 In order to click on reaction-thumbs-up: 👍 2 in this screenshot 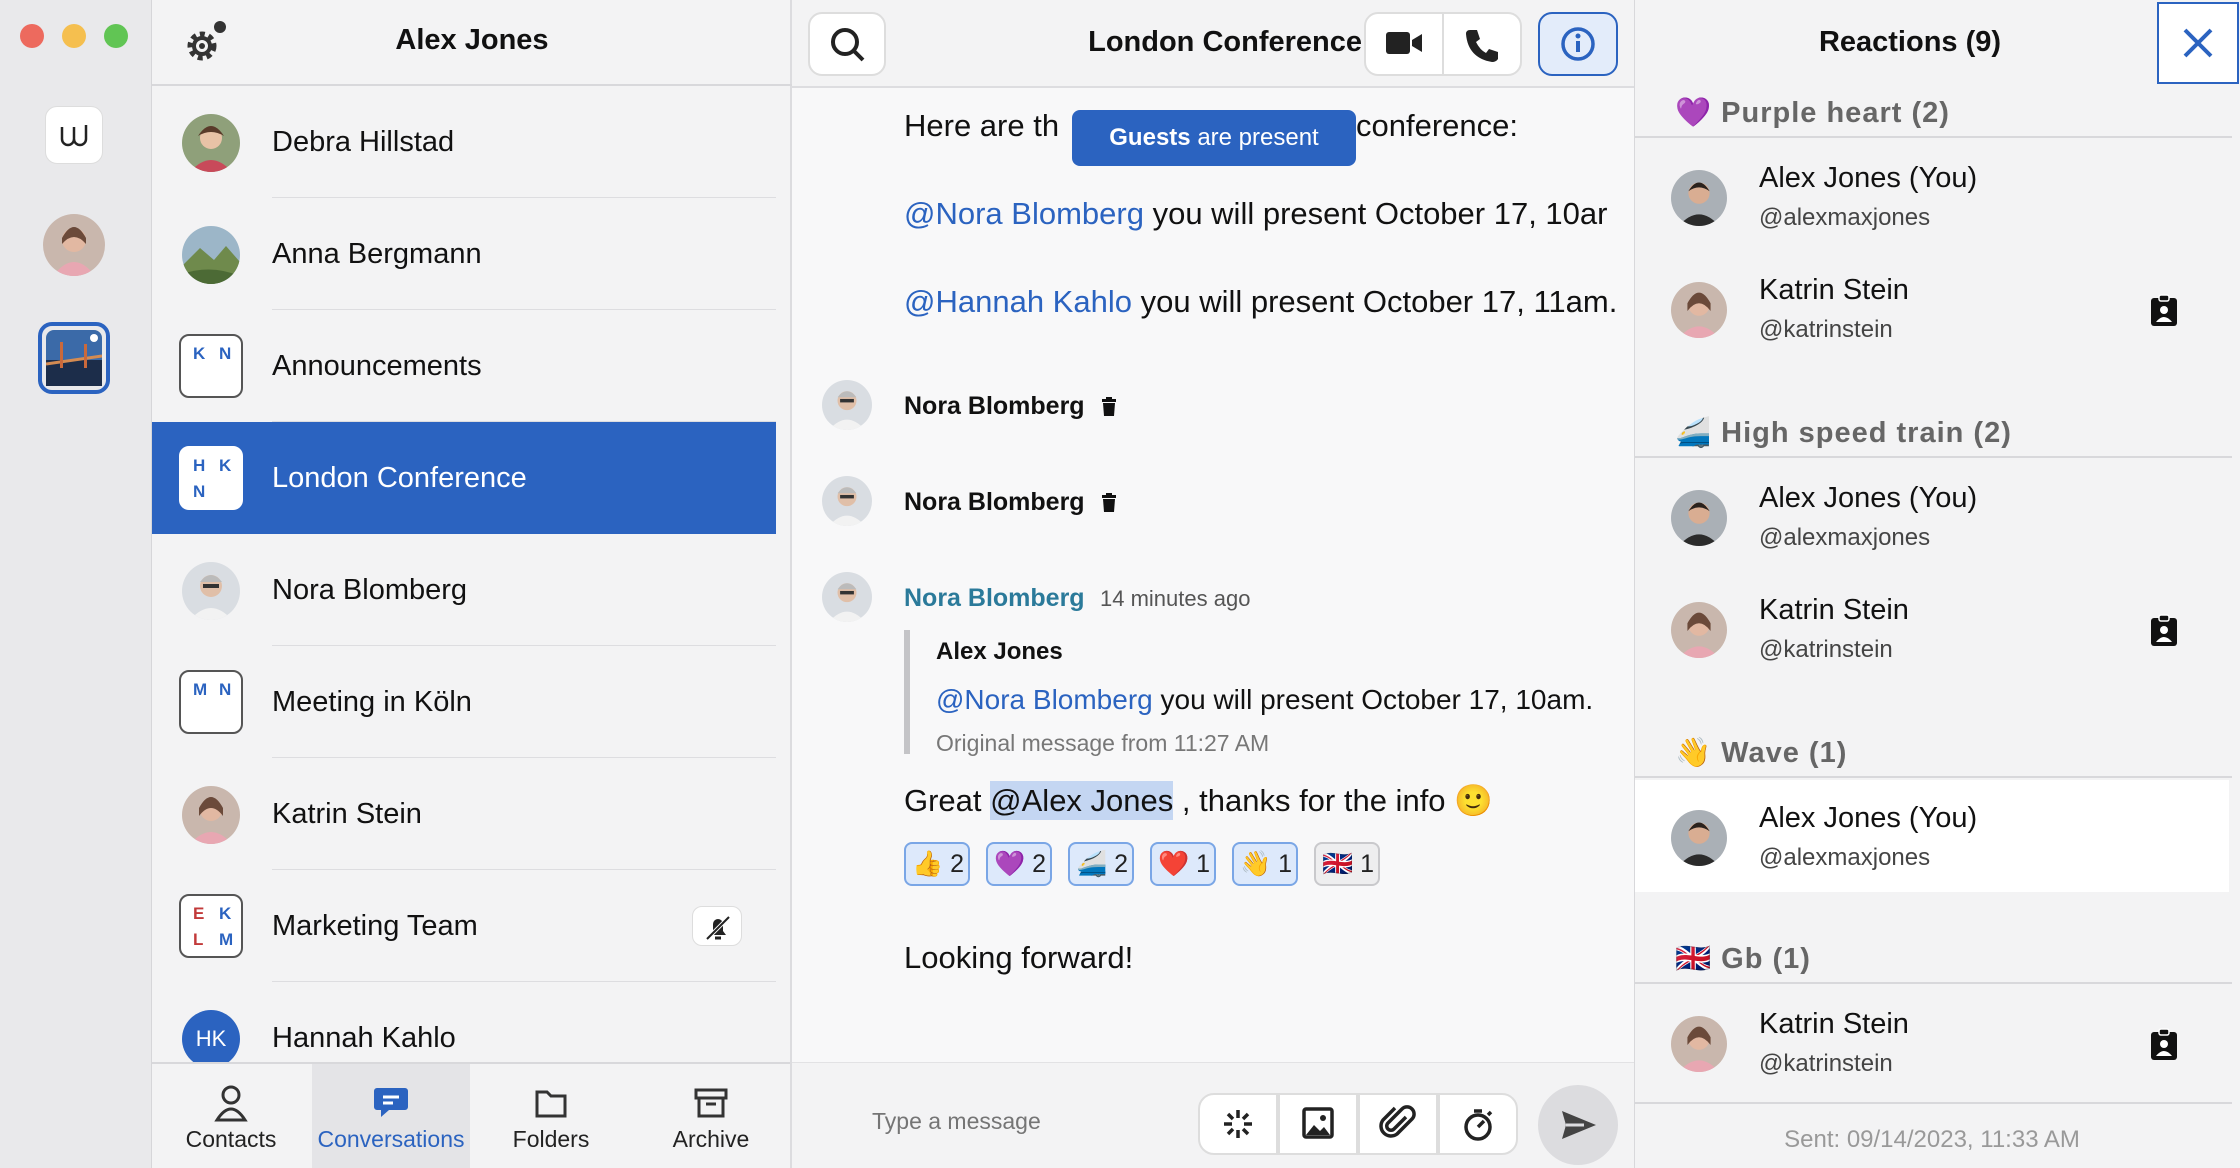, I will do `click(937, 864)`.